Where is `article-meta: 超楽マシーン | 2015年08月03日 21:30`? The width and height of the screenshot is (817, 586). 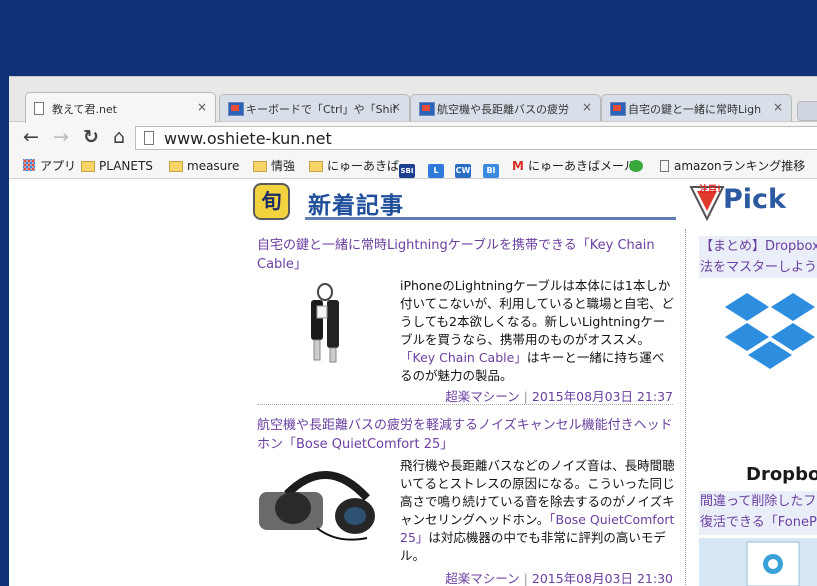 article-meta: 超楽マシーン | 2015年08月03日 21:30 is located at coordinates (559, 577).